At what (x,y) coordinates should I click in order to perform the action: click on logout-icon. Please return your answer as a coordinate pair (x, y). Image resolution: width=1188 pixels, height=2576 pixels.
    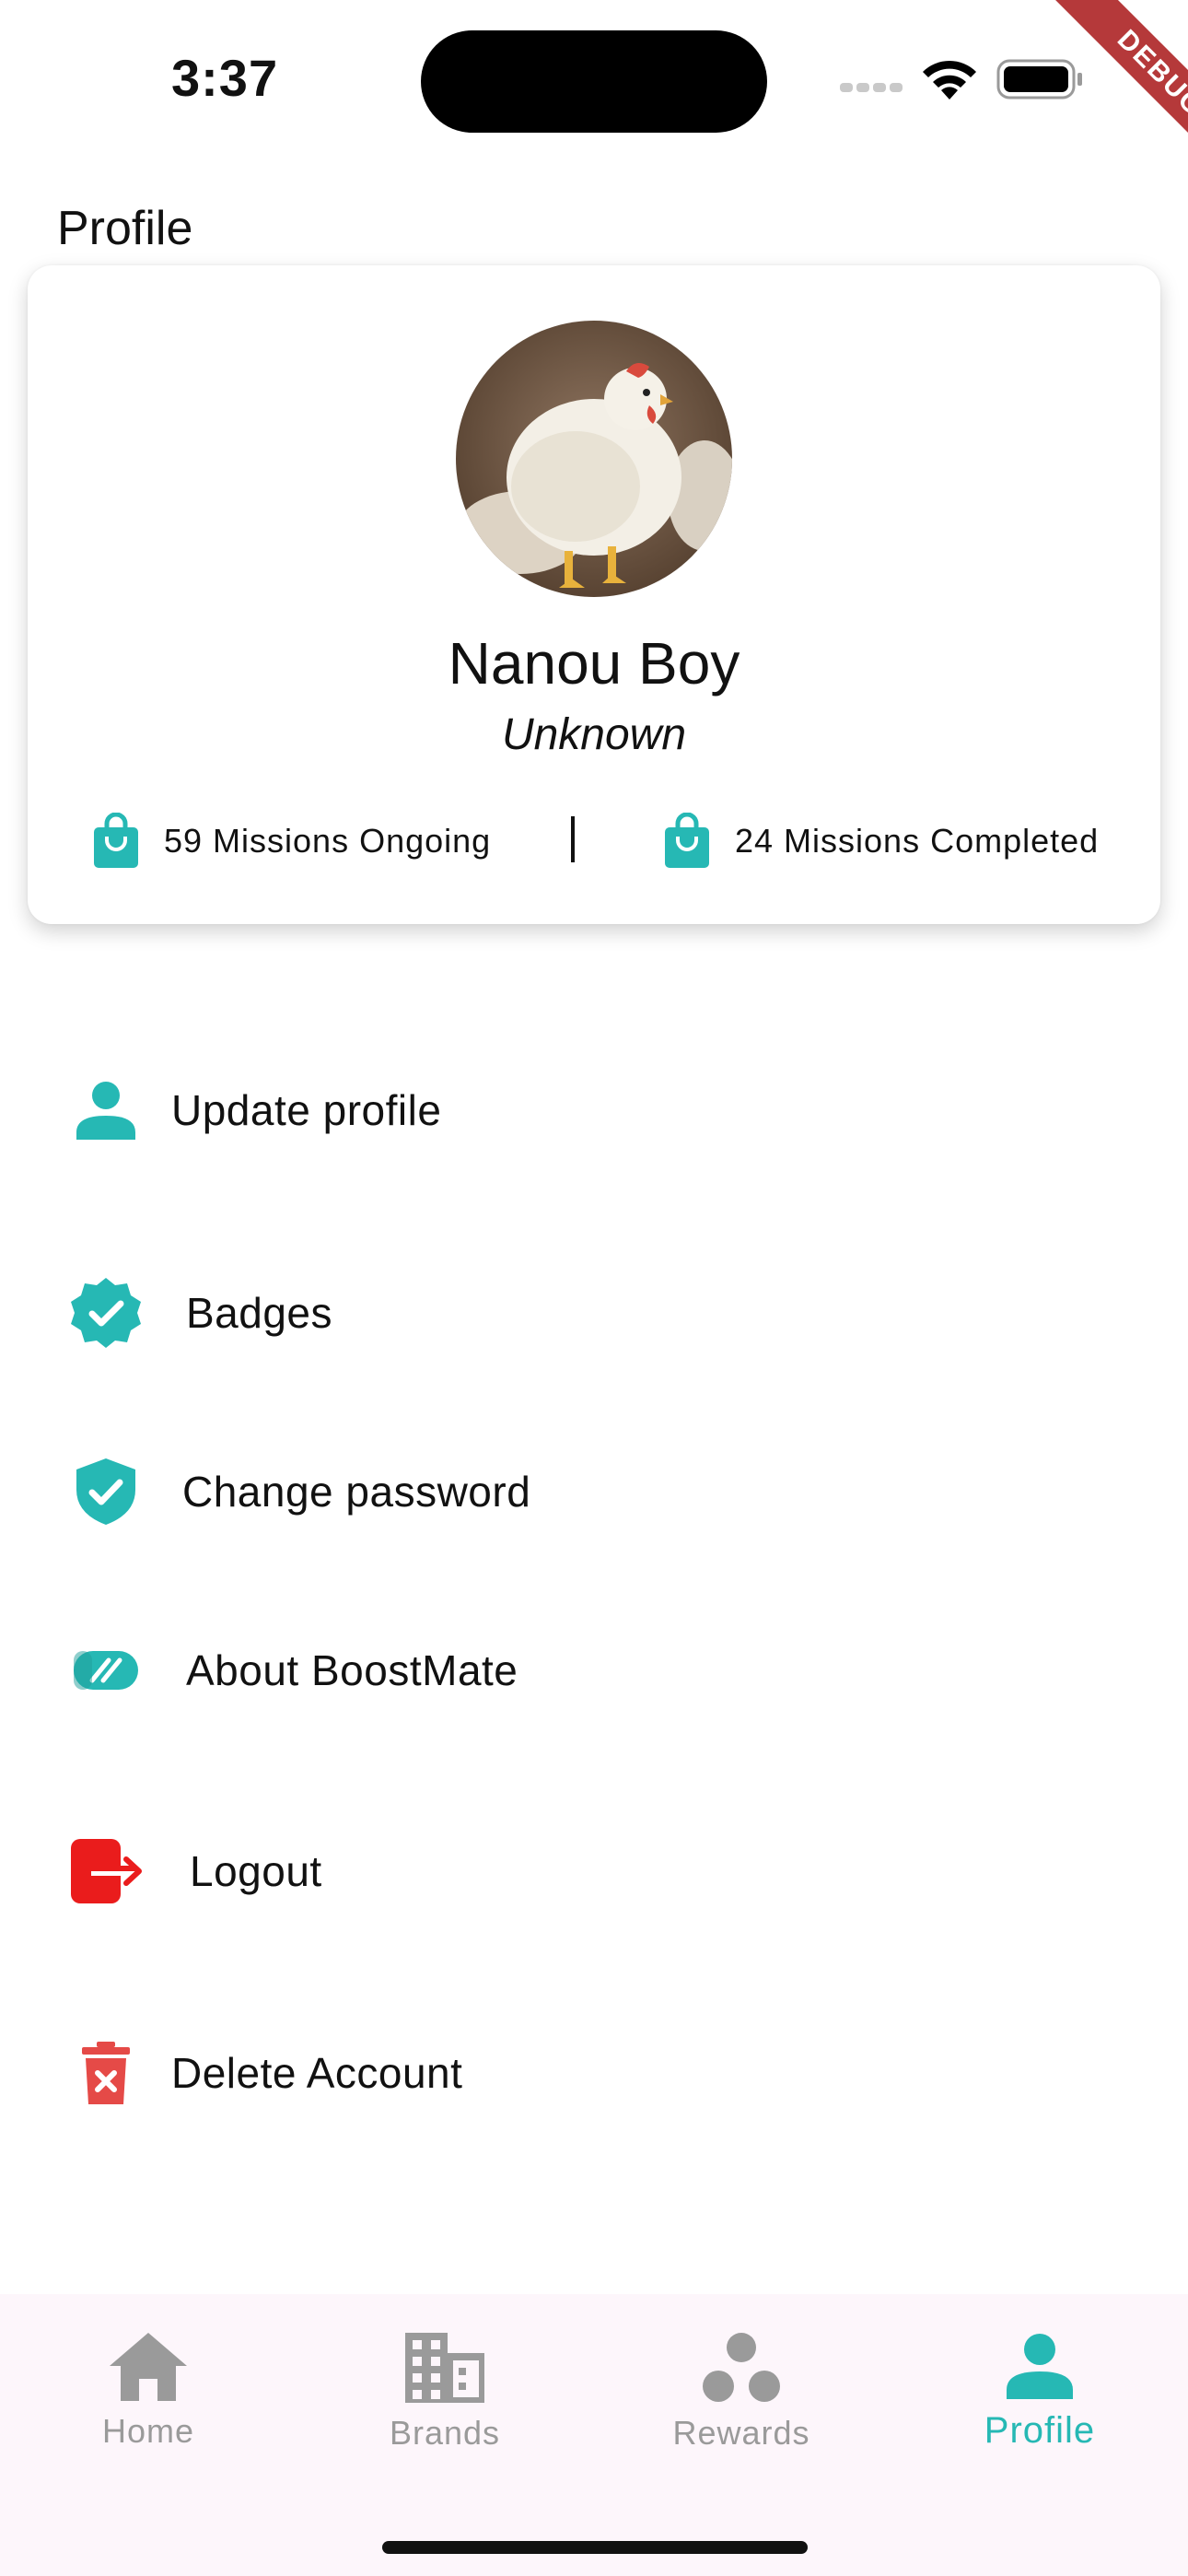
    Looking at the image, I should click on (106, 1871).